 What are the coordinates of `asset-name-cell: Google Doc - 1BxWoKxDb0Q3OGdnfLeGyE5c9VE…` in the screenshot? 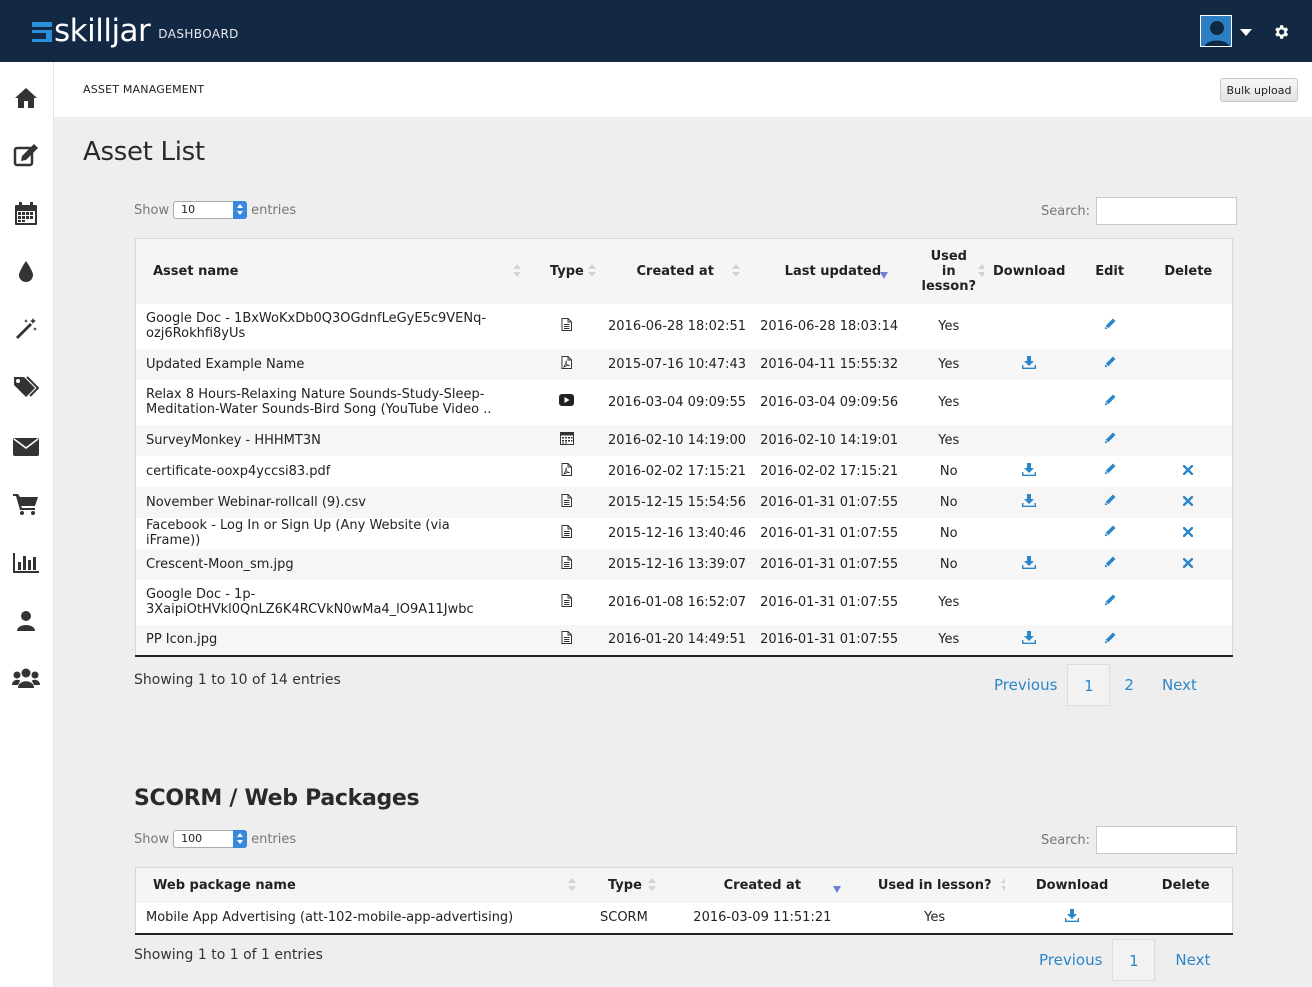 It's located at (336, 326).